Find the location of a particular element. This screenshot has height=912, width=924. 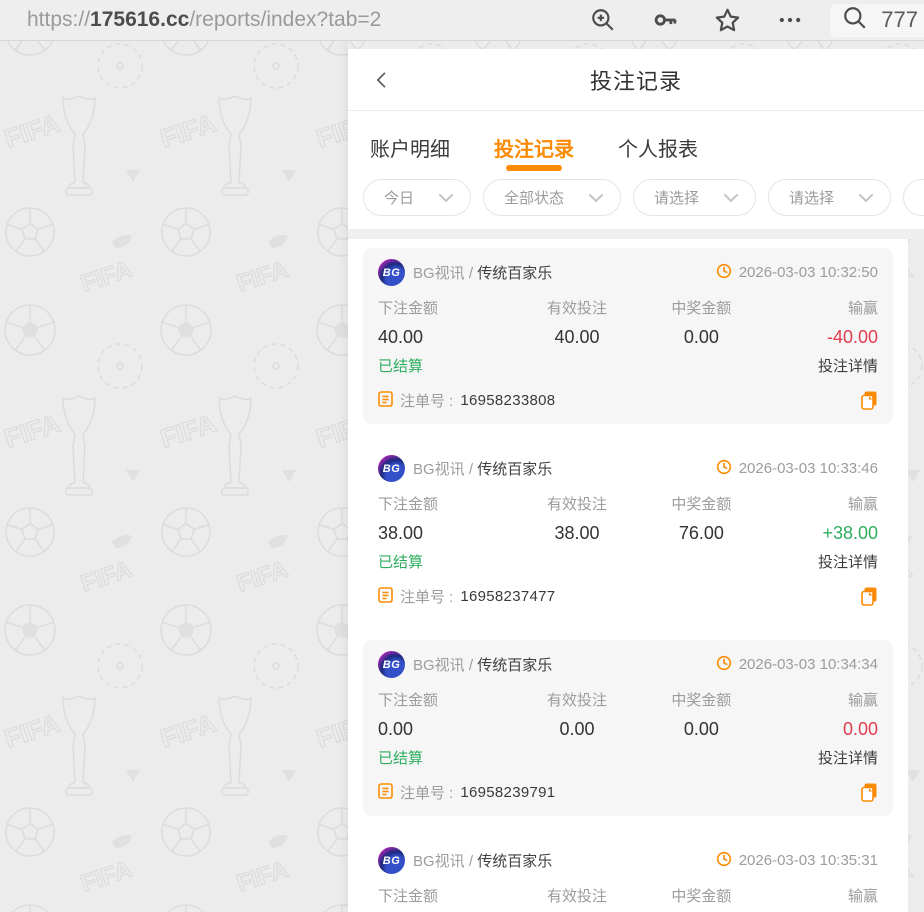

win-amount: 76.00 is located at coordinates (701, 533).